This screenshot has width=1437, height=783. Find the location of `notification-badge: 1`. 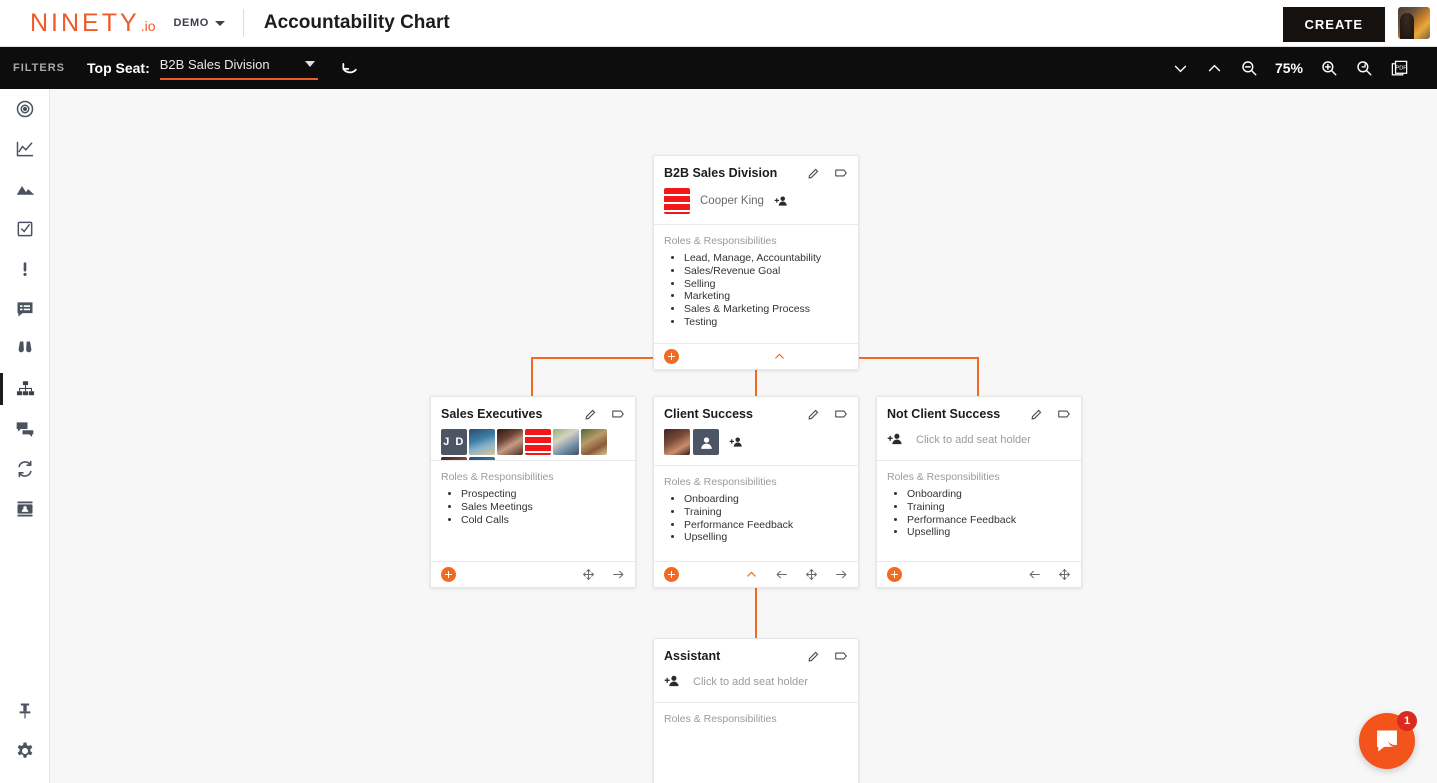

notification-badge: 1 is located at coordinates (1407, 721).